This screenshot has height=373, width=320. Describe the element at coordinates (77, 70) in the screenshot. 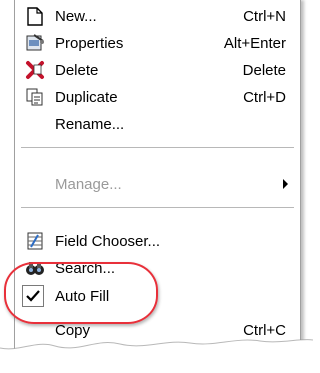

I see `menu-item-label: Delete` at that location.